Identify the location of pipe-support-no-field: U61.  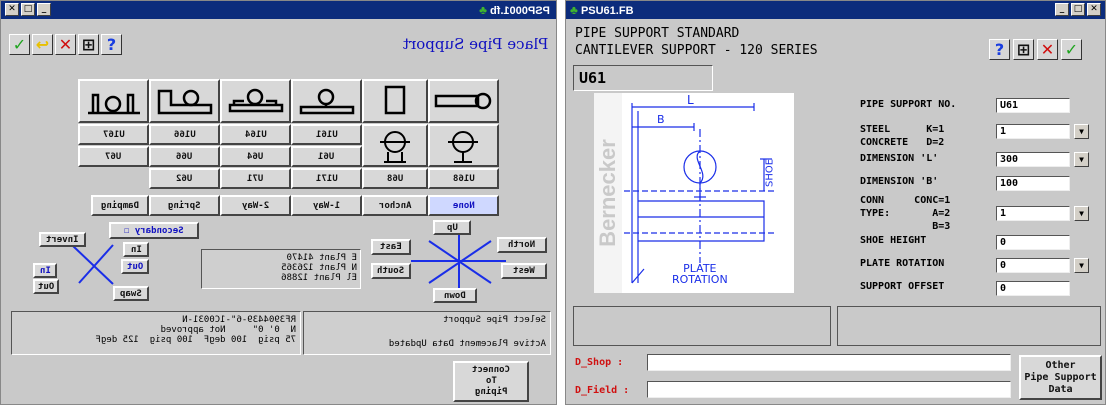
(1033, 105).